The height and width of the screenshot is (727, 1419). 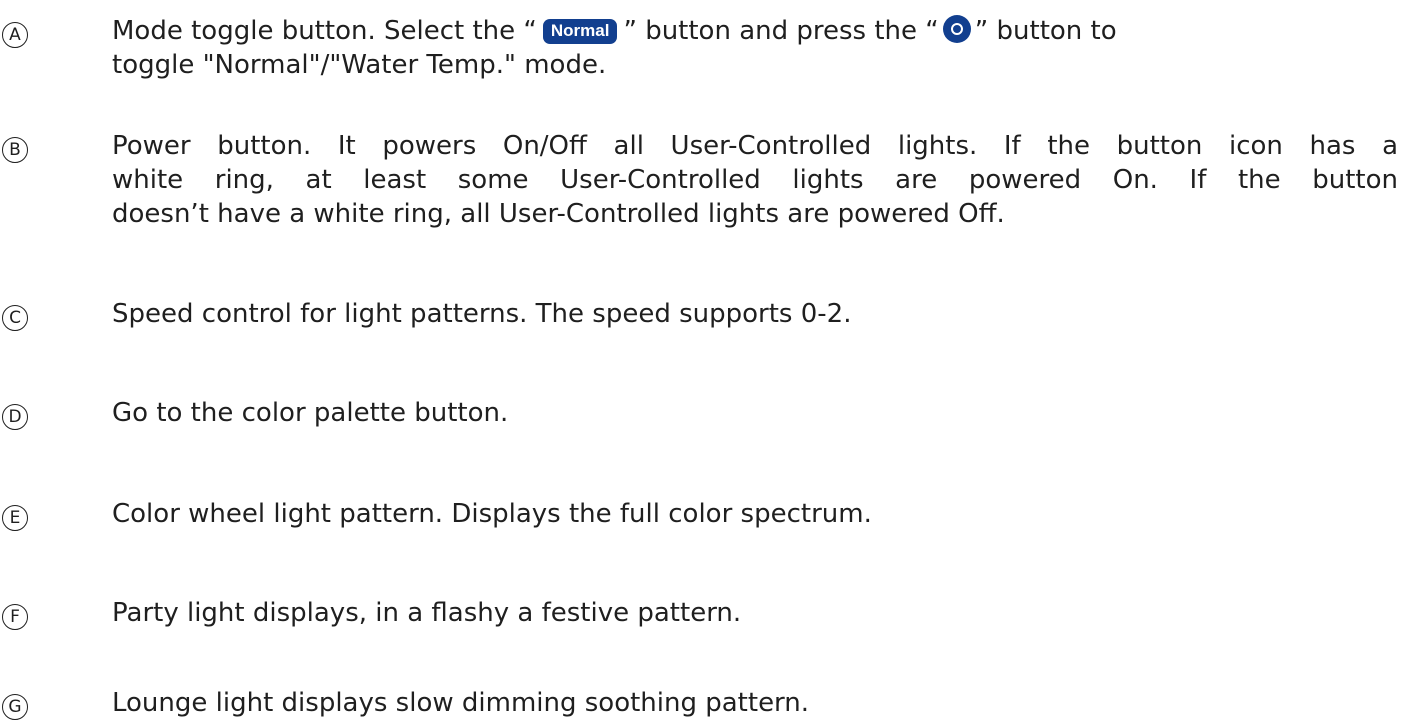 I want to click on legend-text-d-line-1: Go to the color palette button., so click(x=310, y=413).